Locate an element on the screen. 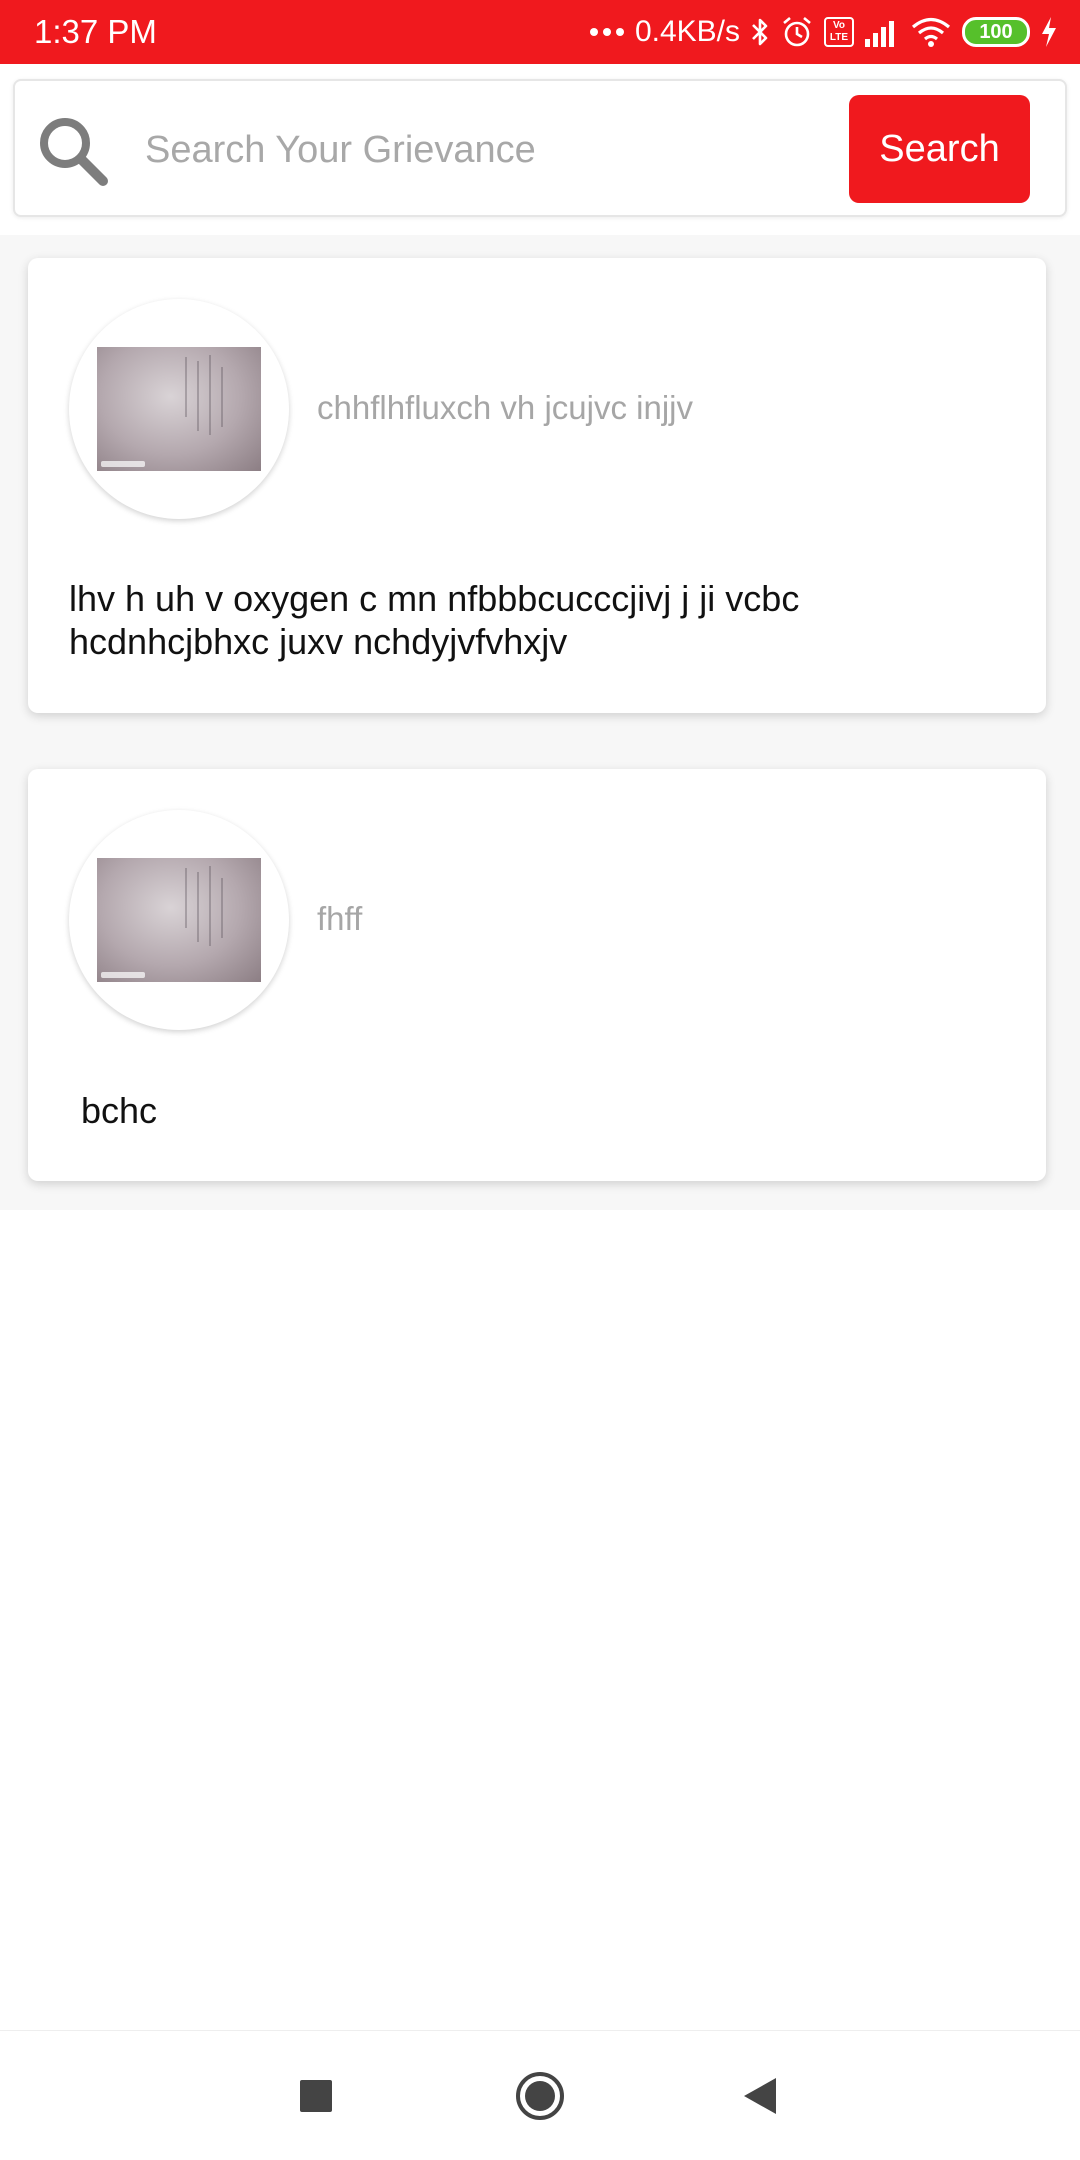 This screenshot has height=2160, width=1080. recents-button is located at coordinates (316, 2096).